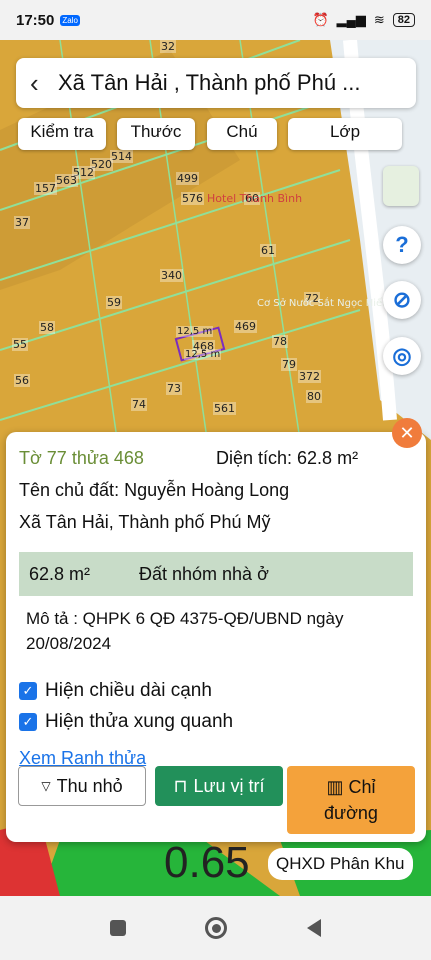 The width and height of the screenshot is (431, 960). I want to click on plot-number: 37, so click(22, 222).